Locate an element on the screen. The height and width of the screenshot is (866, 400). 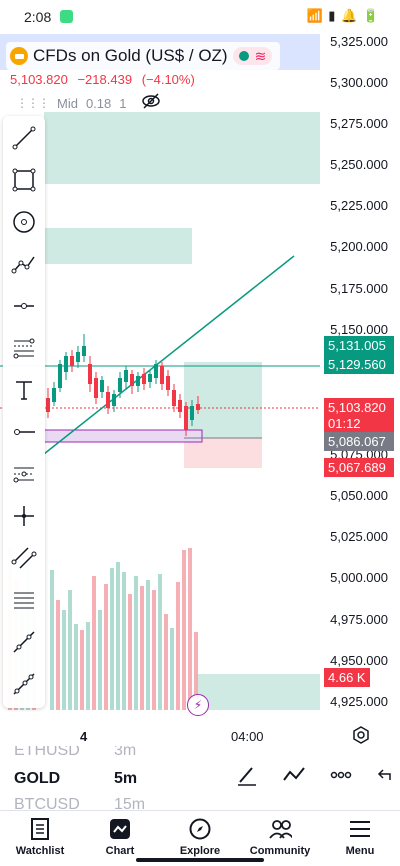
home-indicator is located at coordinates (200, 860).